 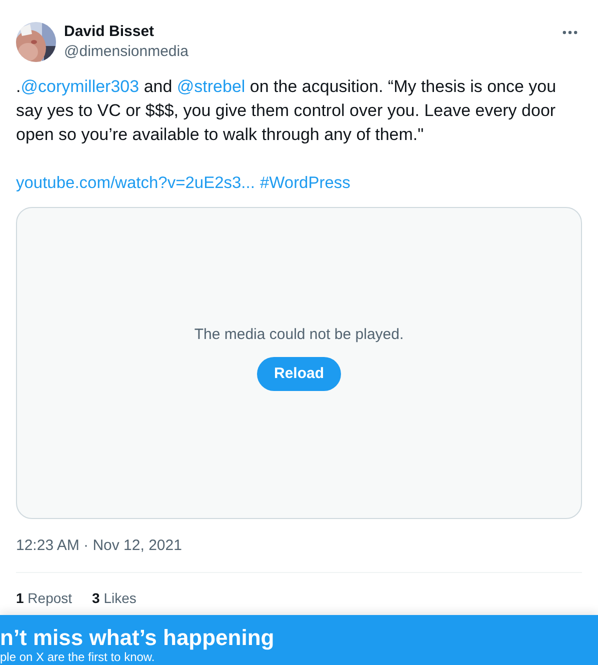 What do you see at coordinates (114, 598) in the screenshot?
I see `stat-count: 3 Likes` at bounding box center [114, 598].